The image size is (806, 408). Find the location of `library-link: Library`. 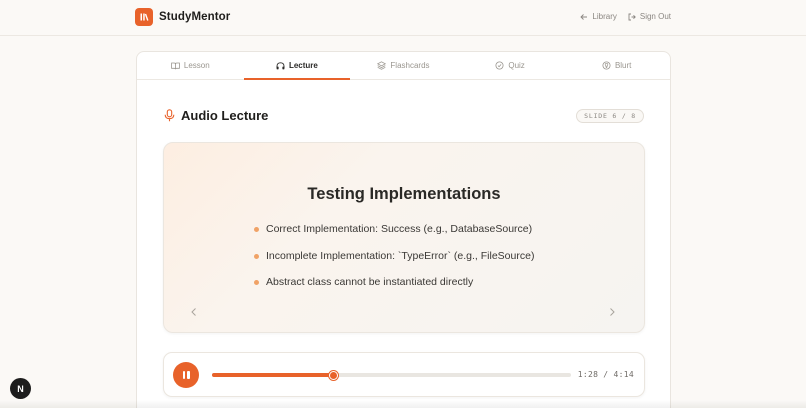

library-link: Library is located at coordinates (598, 16).